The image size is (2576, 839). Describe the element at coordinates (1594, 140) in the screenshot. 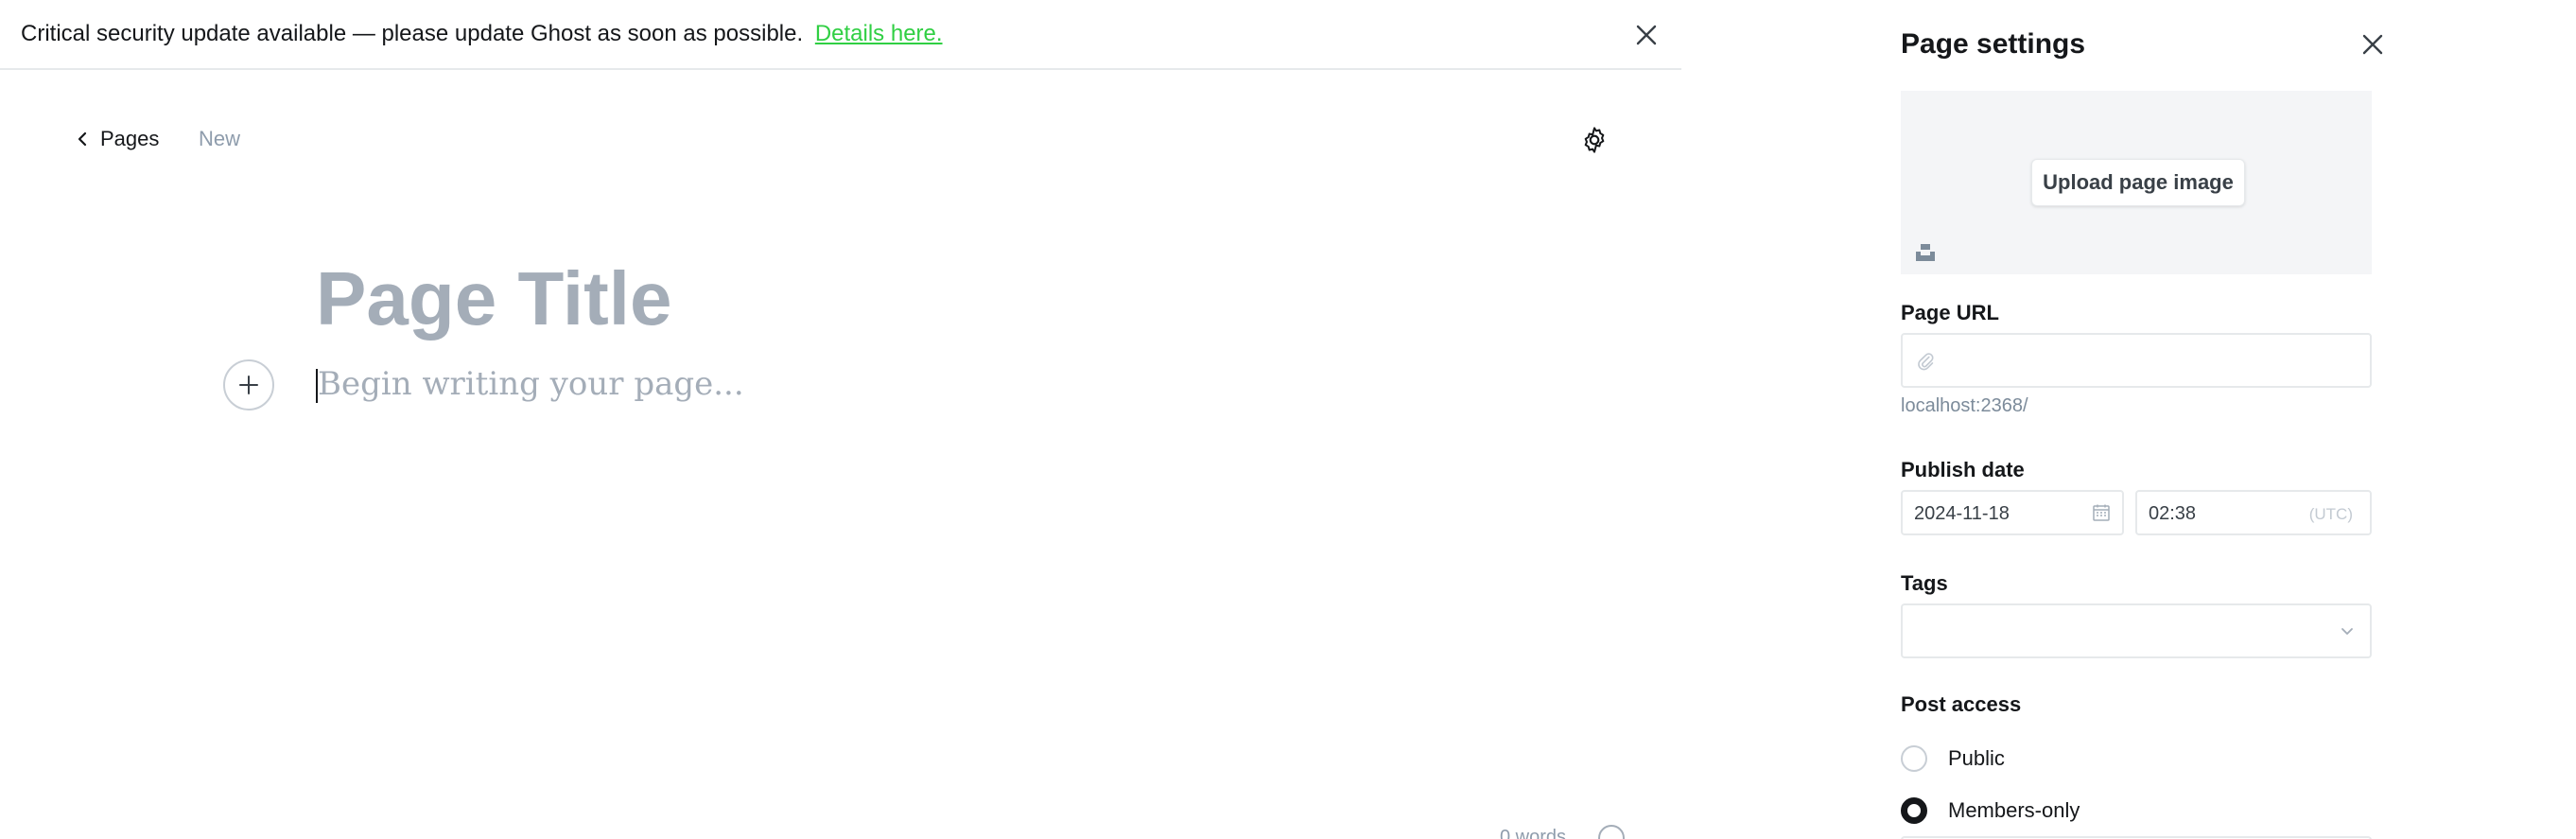

I see `gear-icon` at that location.